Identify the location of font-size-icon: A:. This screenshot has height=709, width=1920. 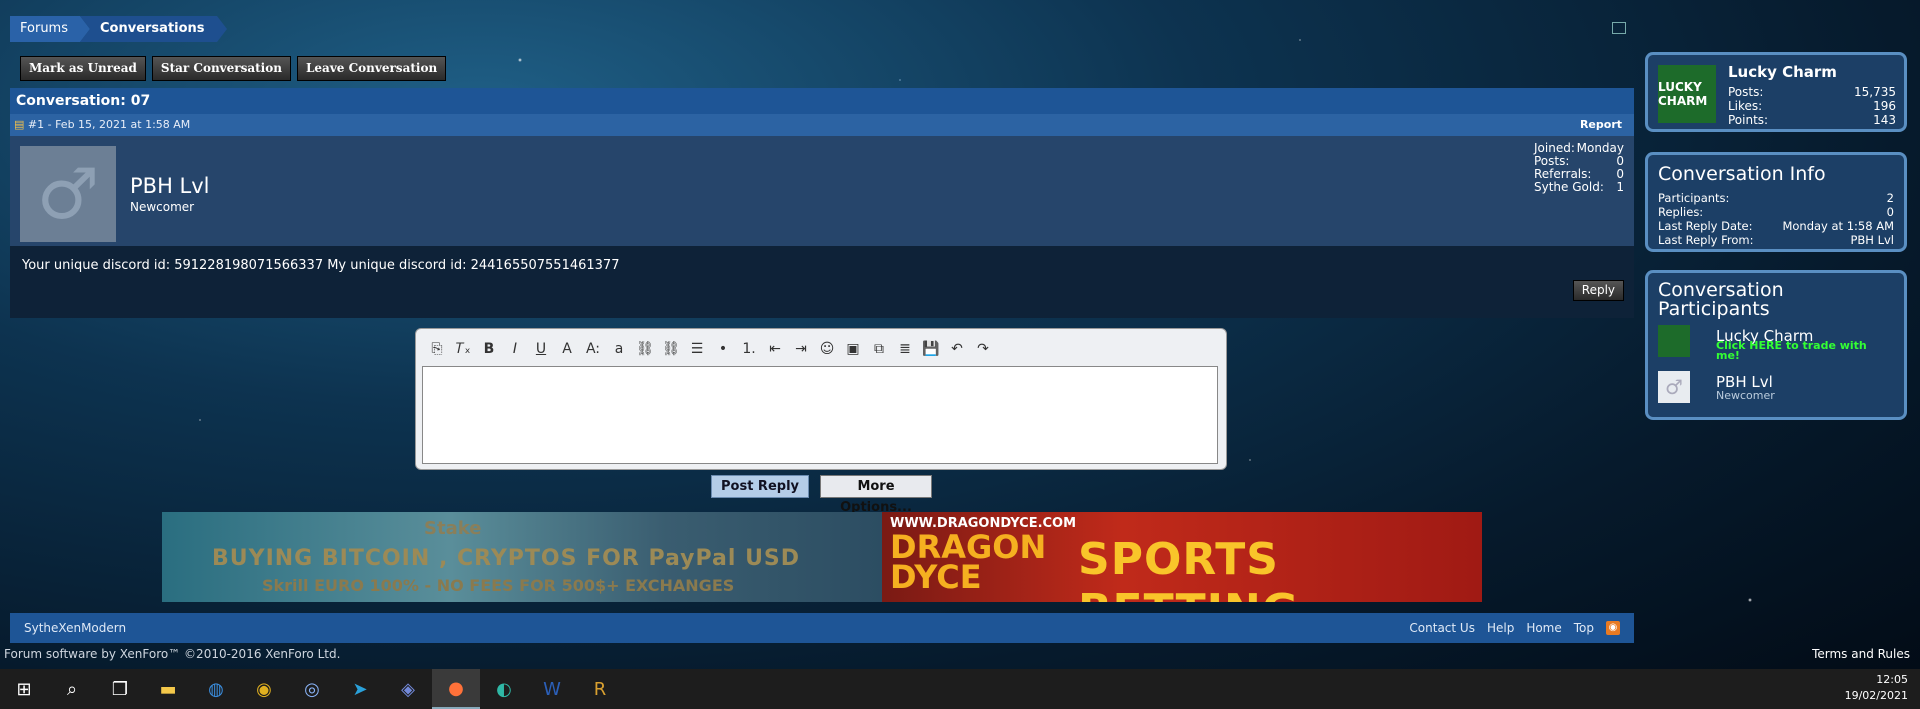
(593, 349).